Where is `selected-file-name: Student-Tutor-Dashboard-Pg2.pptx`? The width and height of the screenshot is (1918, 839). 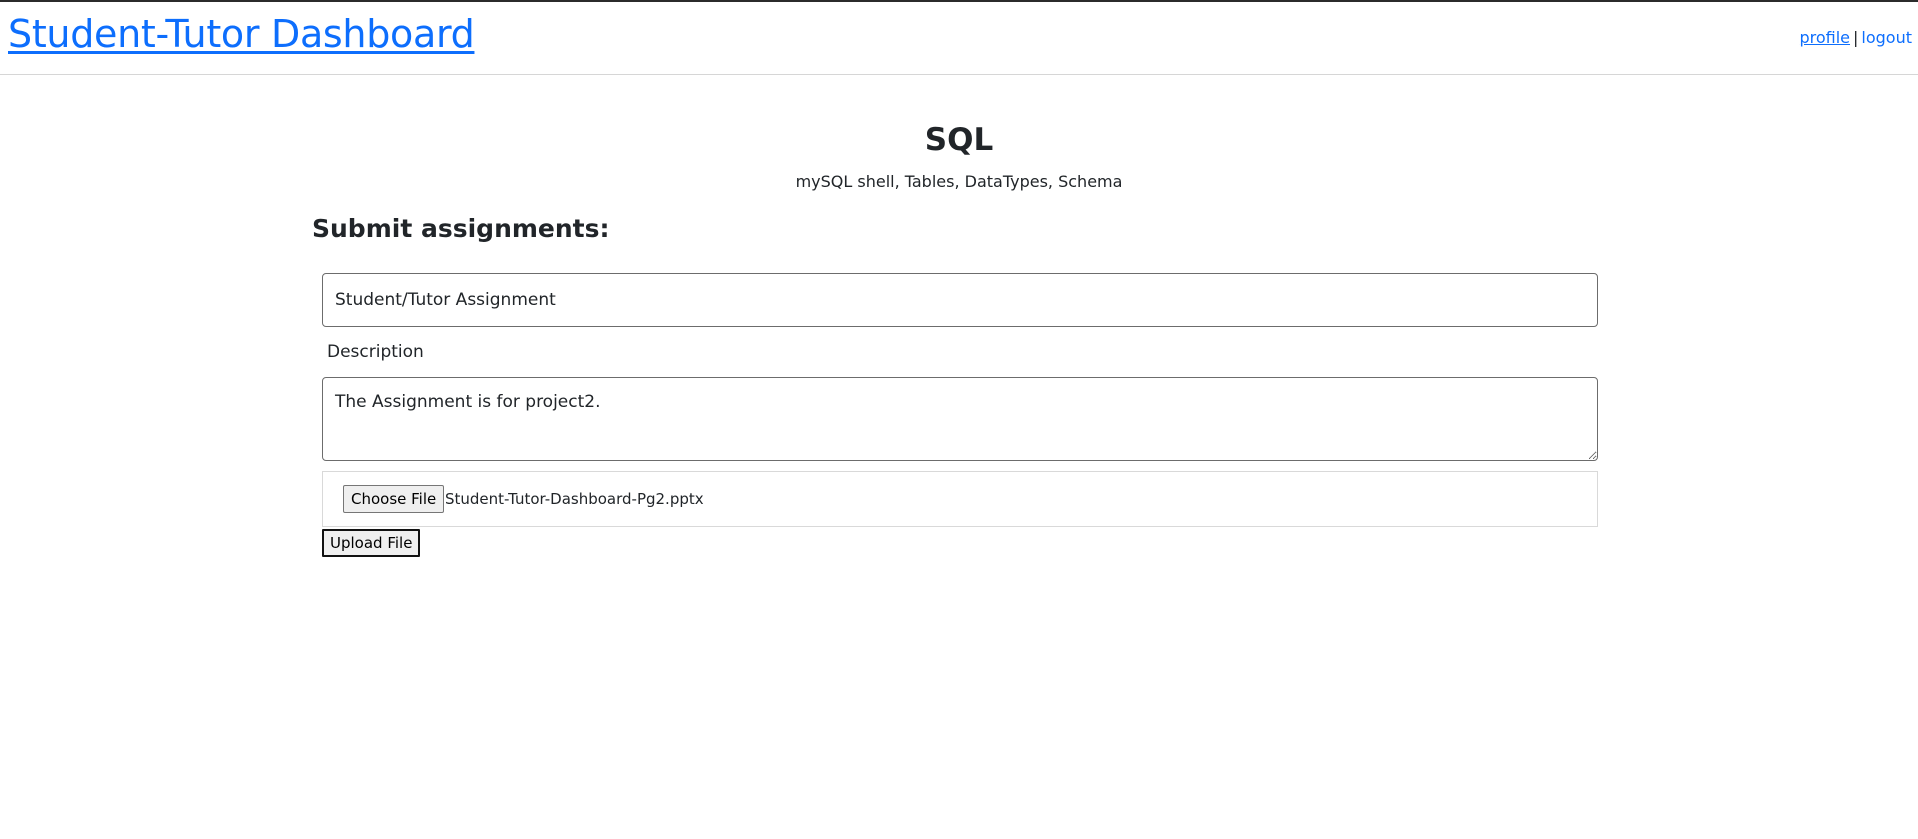 selected-file-name: Student-Tutor-Dashboard-Pg2.pptx is located at coordinates (574, 499).